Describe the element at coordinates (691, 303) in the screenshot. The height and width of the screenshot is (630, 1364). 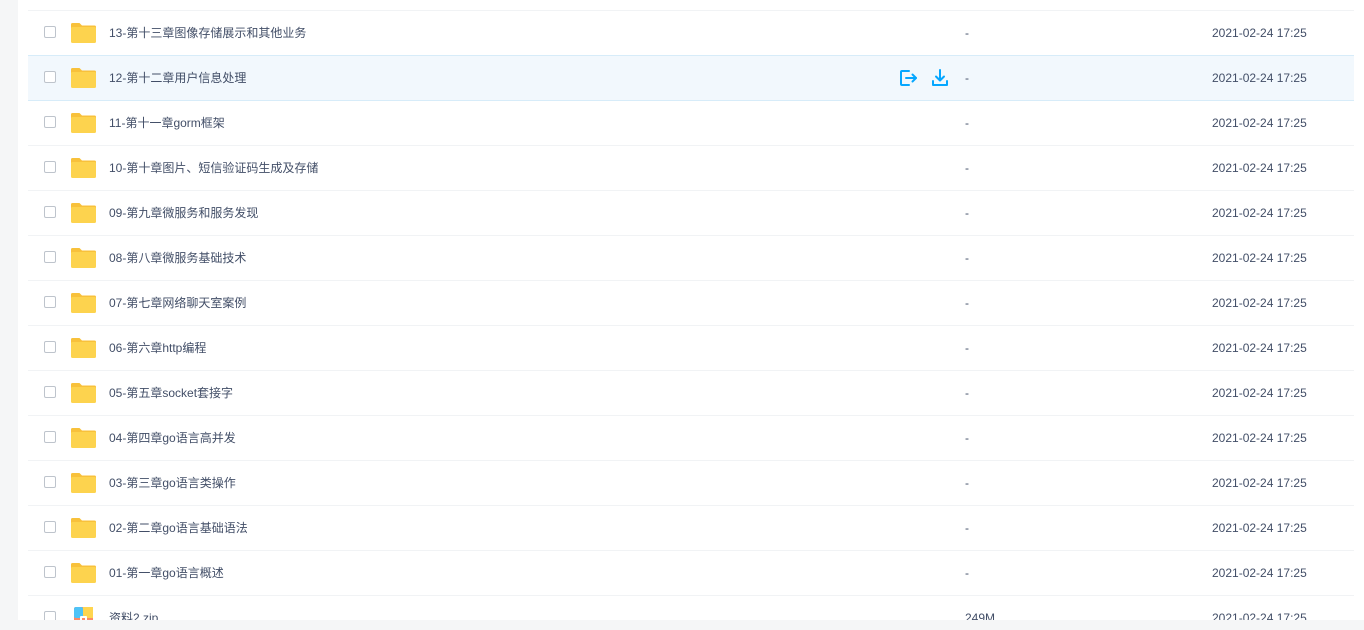
I see `file-row: 07-第七章网络聊天室案例 - 2021-02-24 17:25` at that location.